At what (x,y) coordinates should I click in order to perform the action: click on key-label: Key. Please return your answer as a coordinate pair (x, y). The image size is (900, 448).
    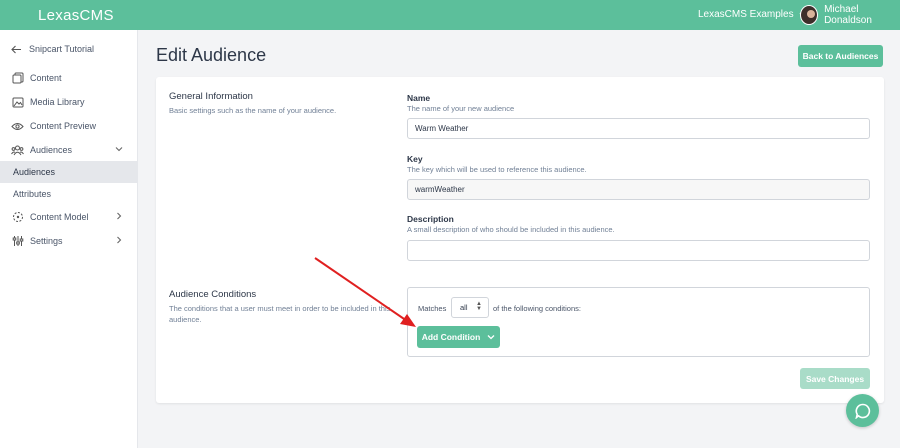
    Looking at the image, I should click on (415, 159).